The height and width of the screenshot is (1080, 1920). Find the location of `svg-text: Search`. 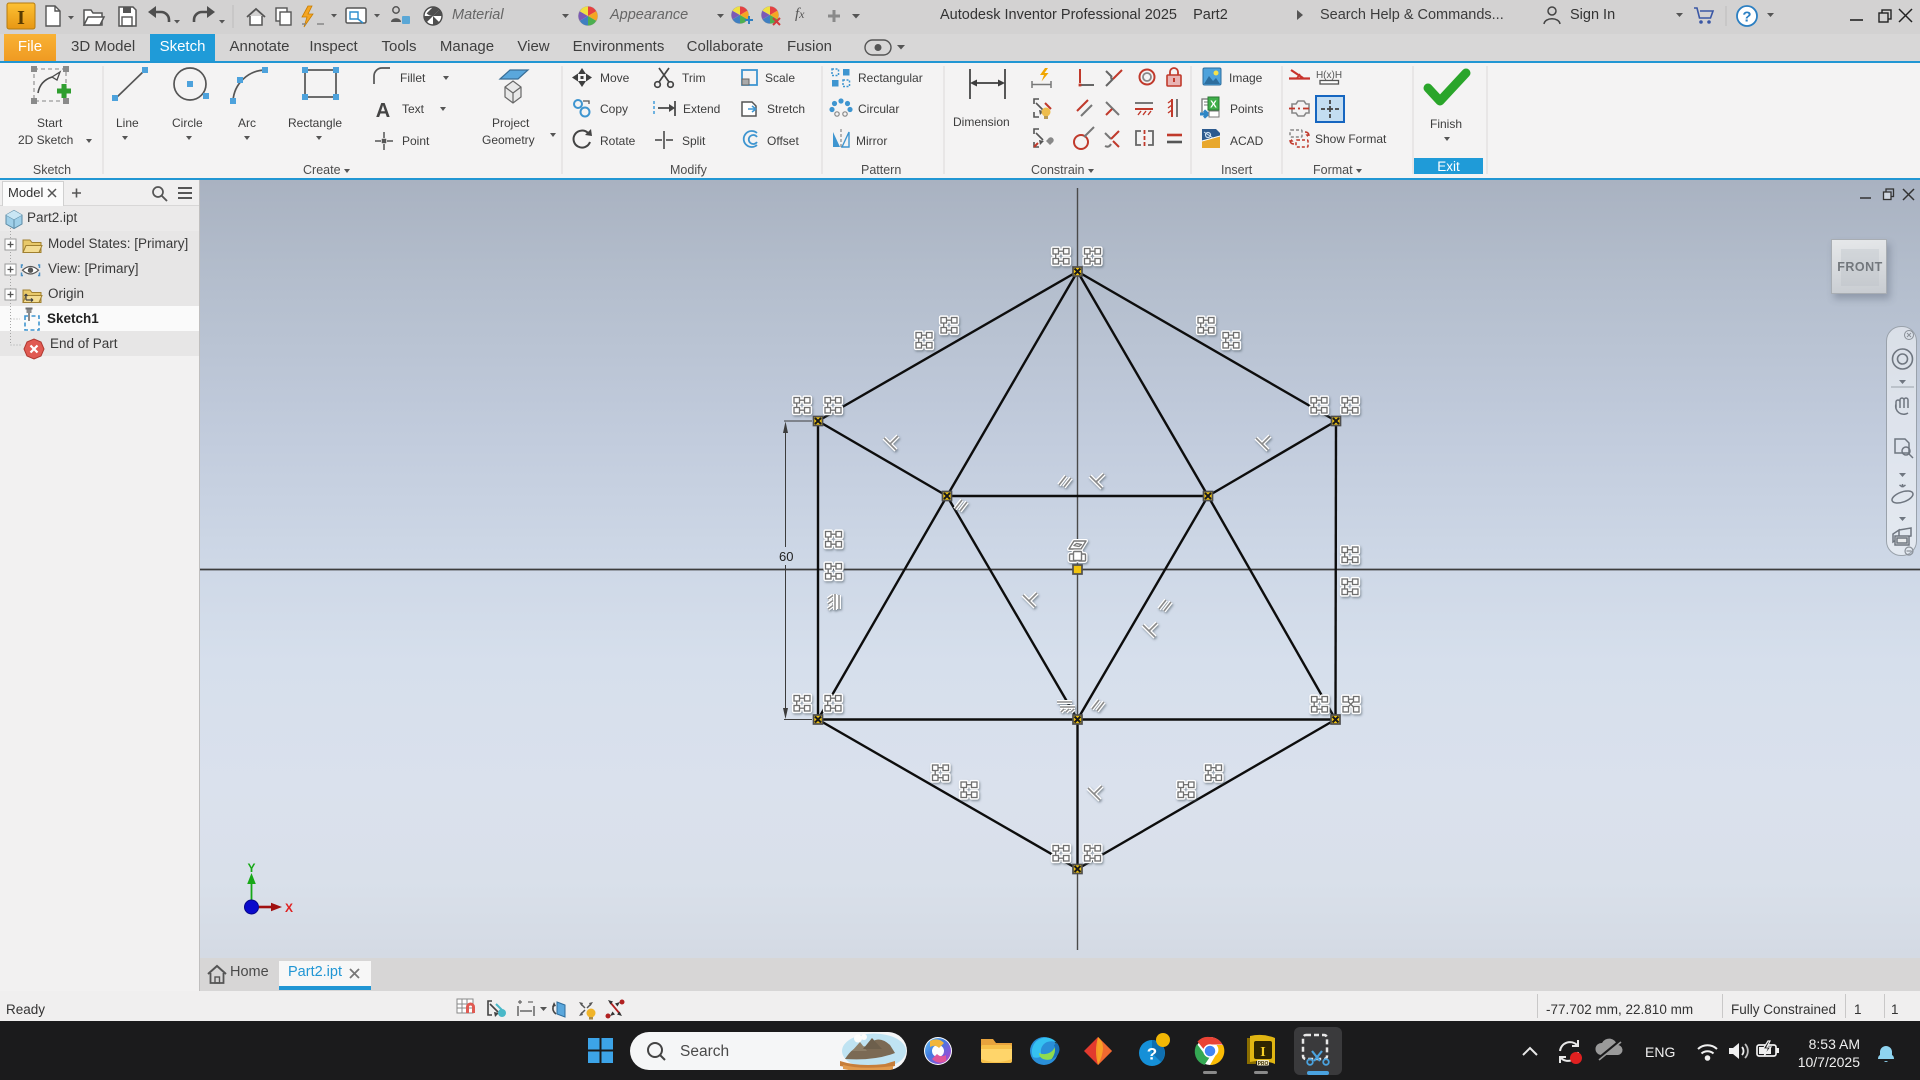

svg-text: Search is located at coordinates (704, 1051).